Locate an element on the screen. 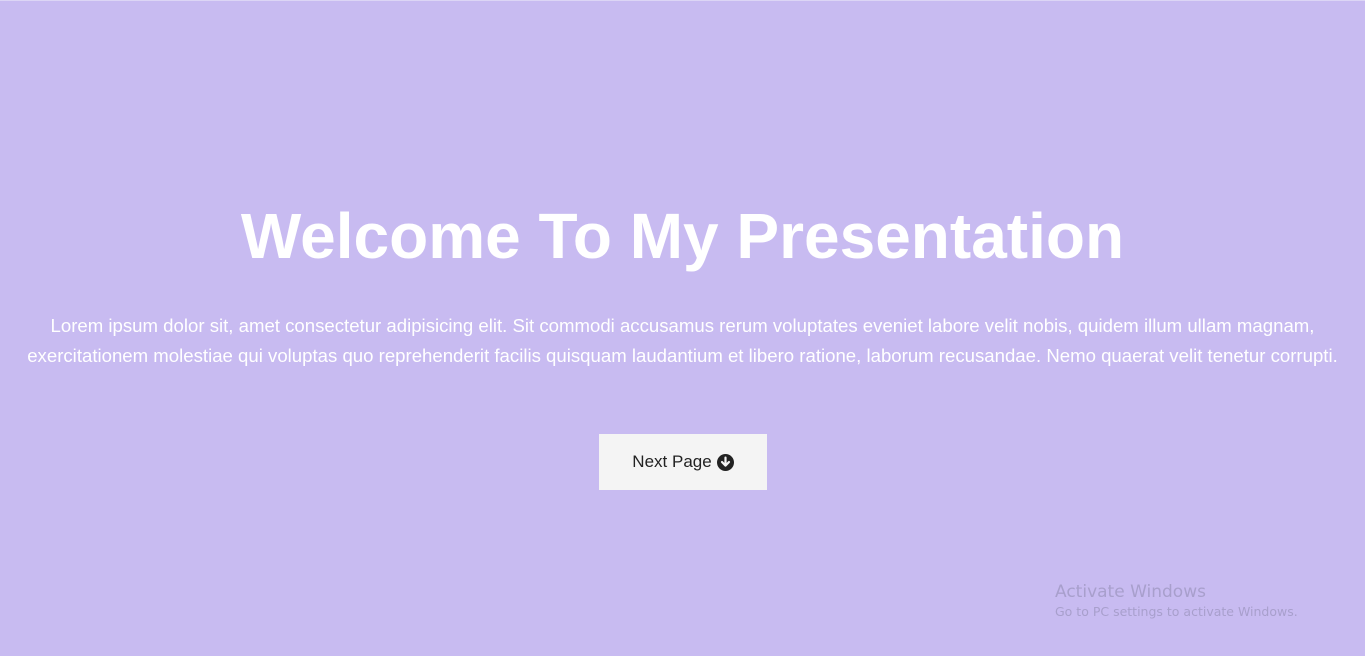 The width and height of the screenshot is (1365, 656). arrow-circle-down-icon is located at coordinates (725, 462).